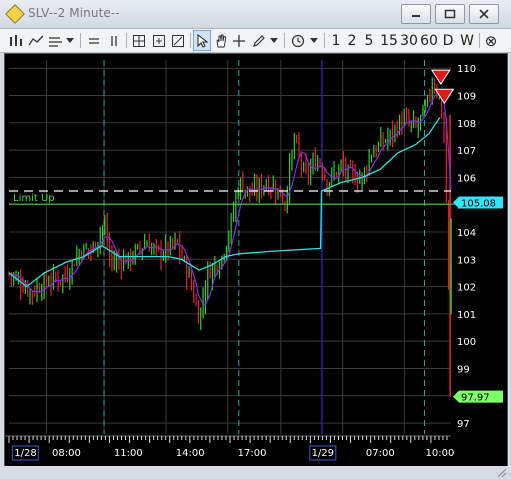  What do you see at coordinates (298, 40) in the screenshot?
I see `clock-icon` at bounding box center [298, 40].